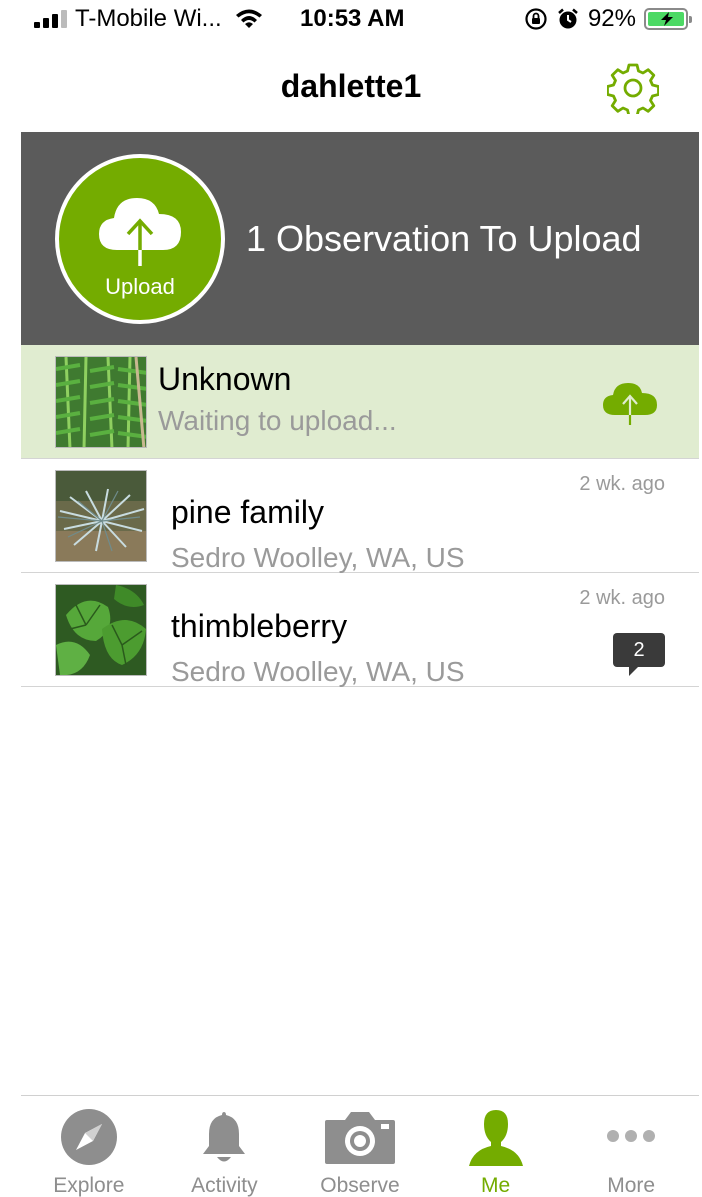 The image size is (702, 1197). I want to click on observation-title: Unknown, so click(225, 379).